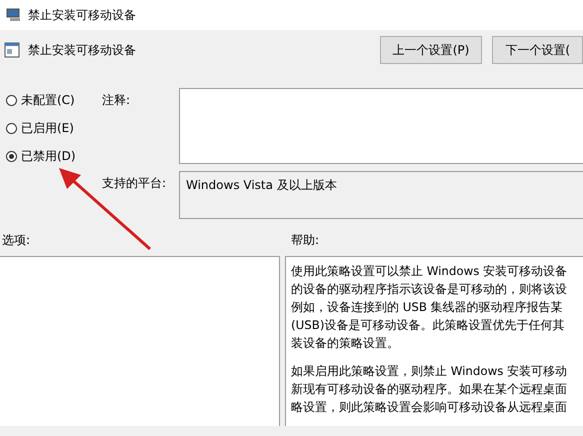 The image size is (583, 436). I want to click on platform-field: Windows Vista 及以上版本, so click(381, 195).